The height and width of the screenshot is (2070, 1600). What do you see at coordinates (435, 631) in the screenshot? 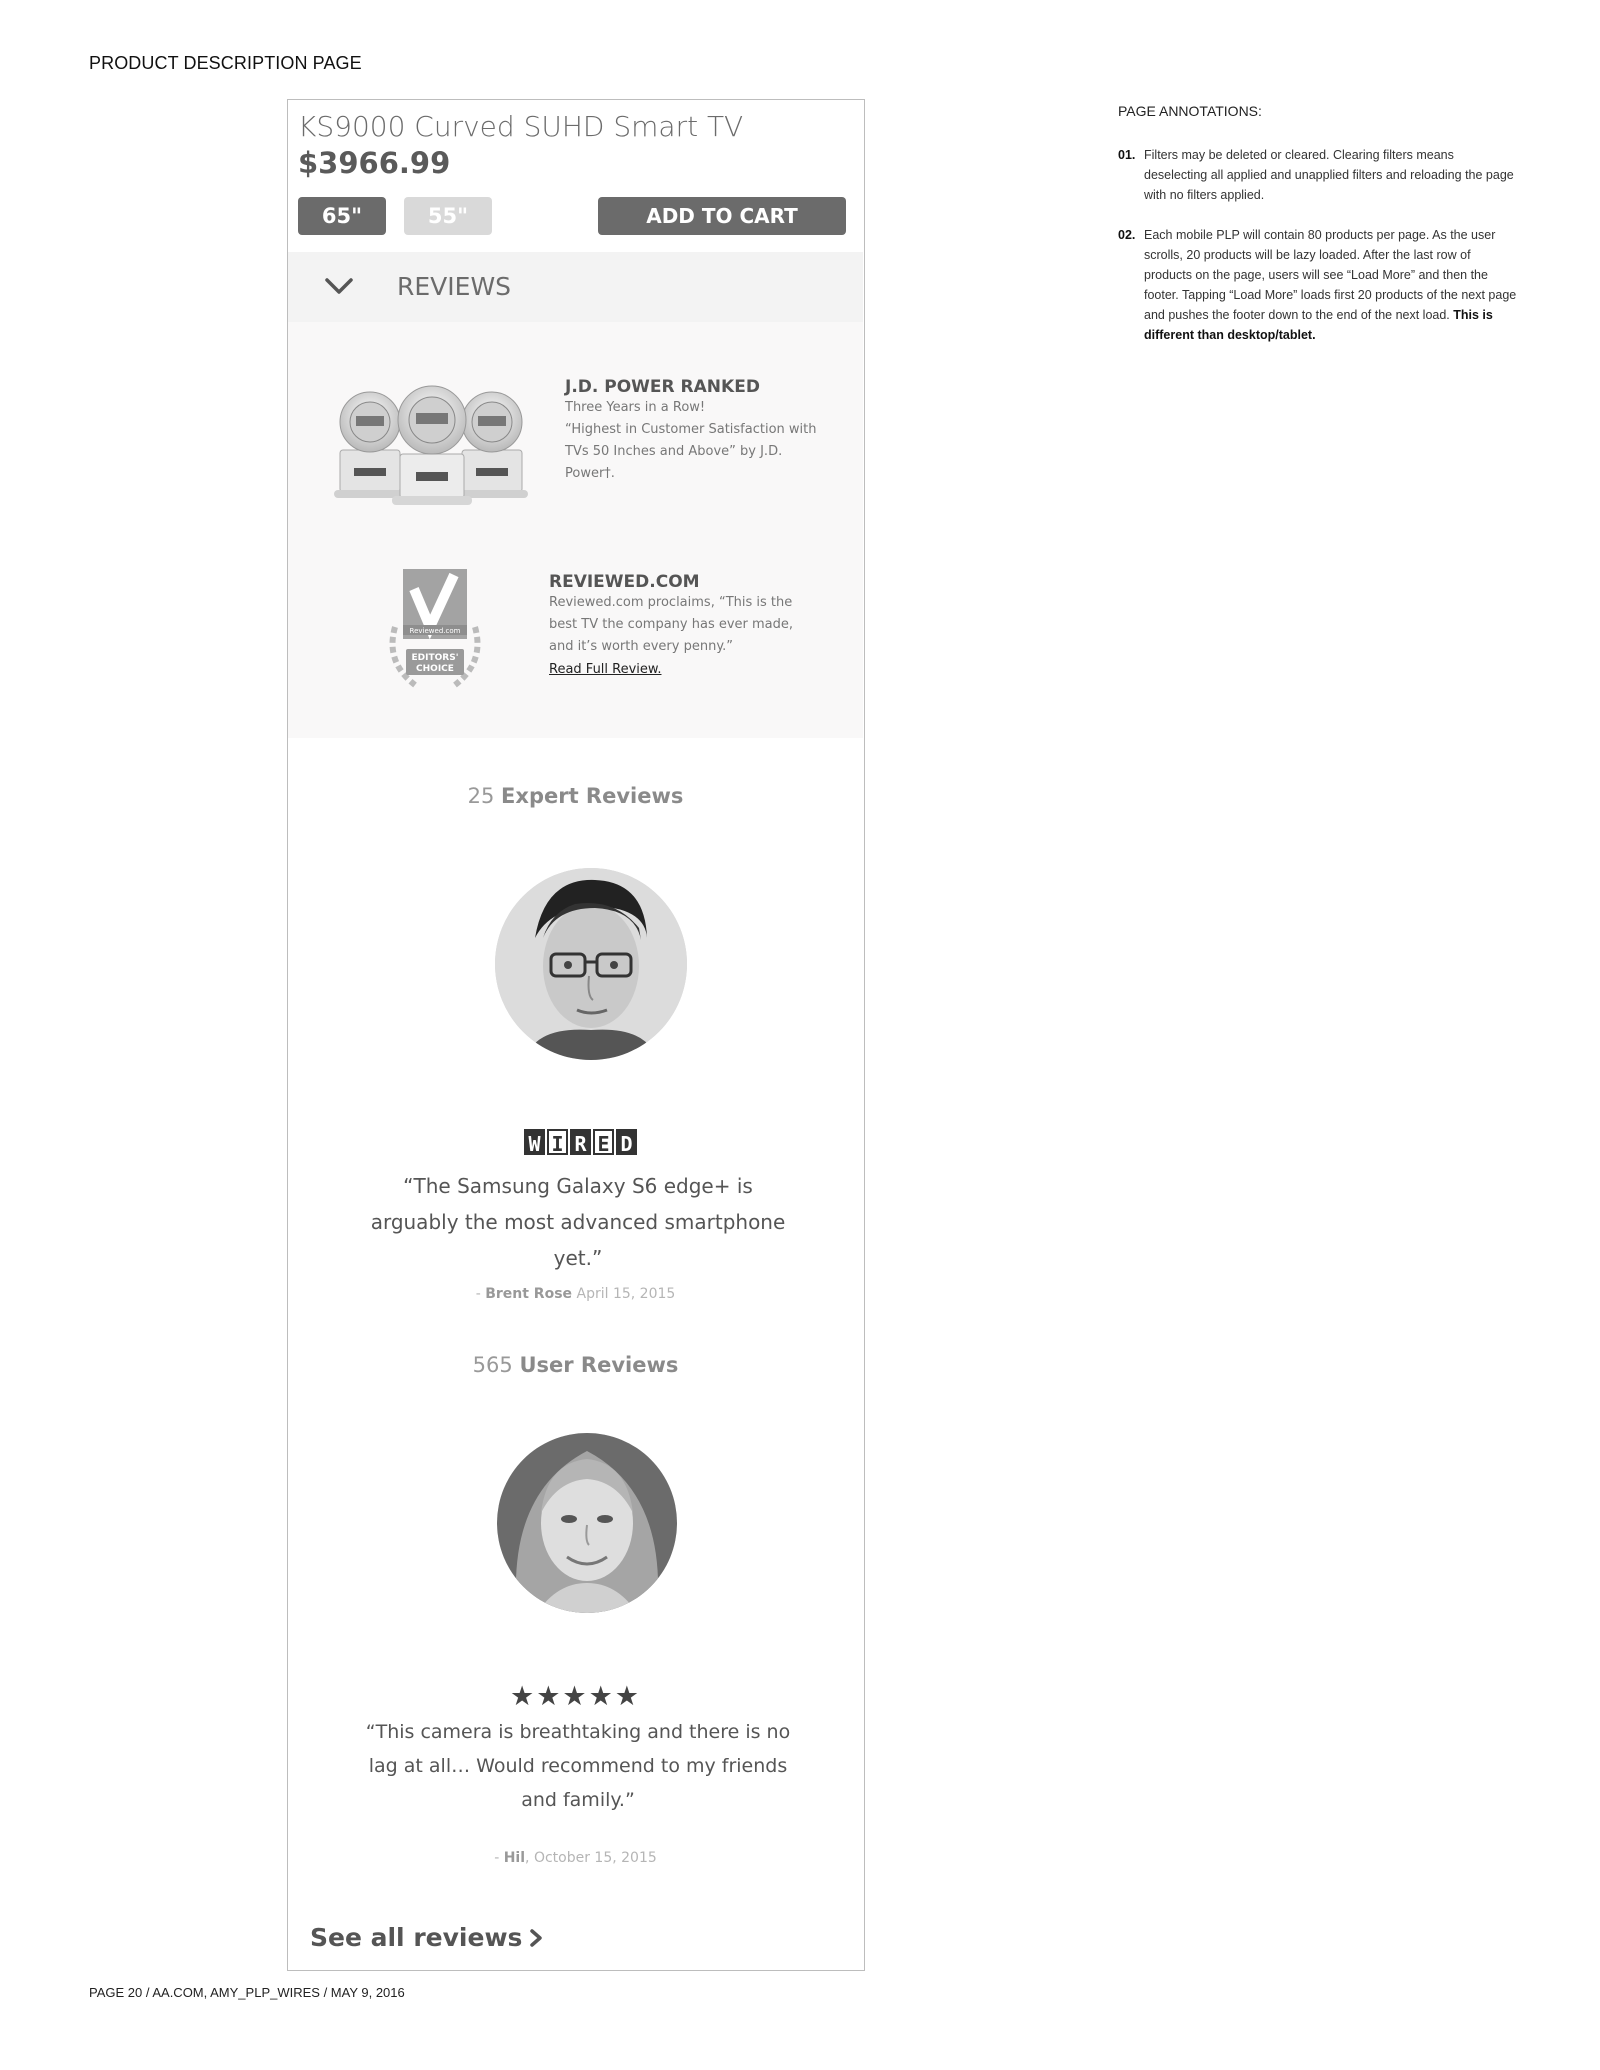
I see `svg-text: Reviewed.com` at bounding box center [435, 631].